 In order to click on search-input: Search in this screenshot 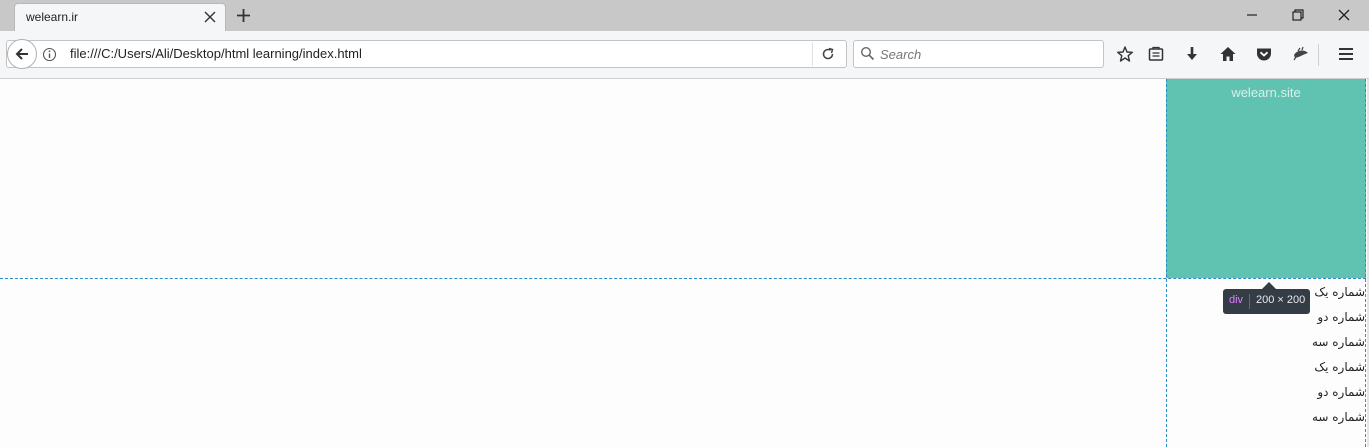, I will do `click(900, 54)`.